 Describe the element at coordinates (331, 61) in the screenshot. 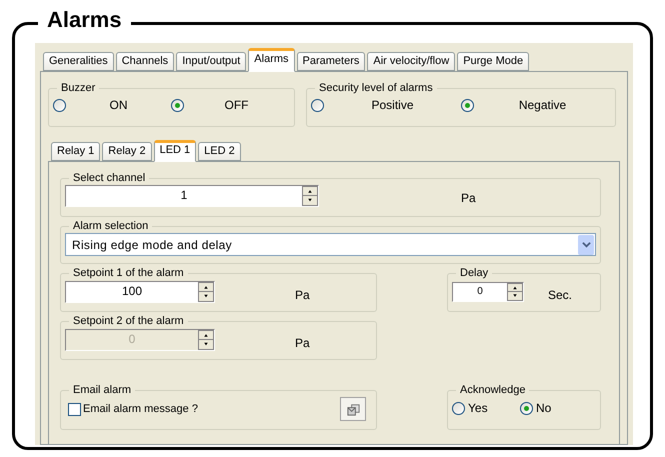

I see `tab: Parameters` at that location.